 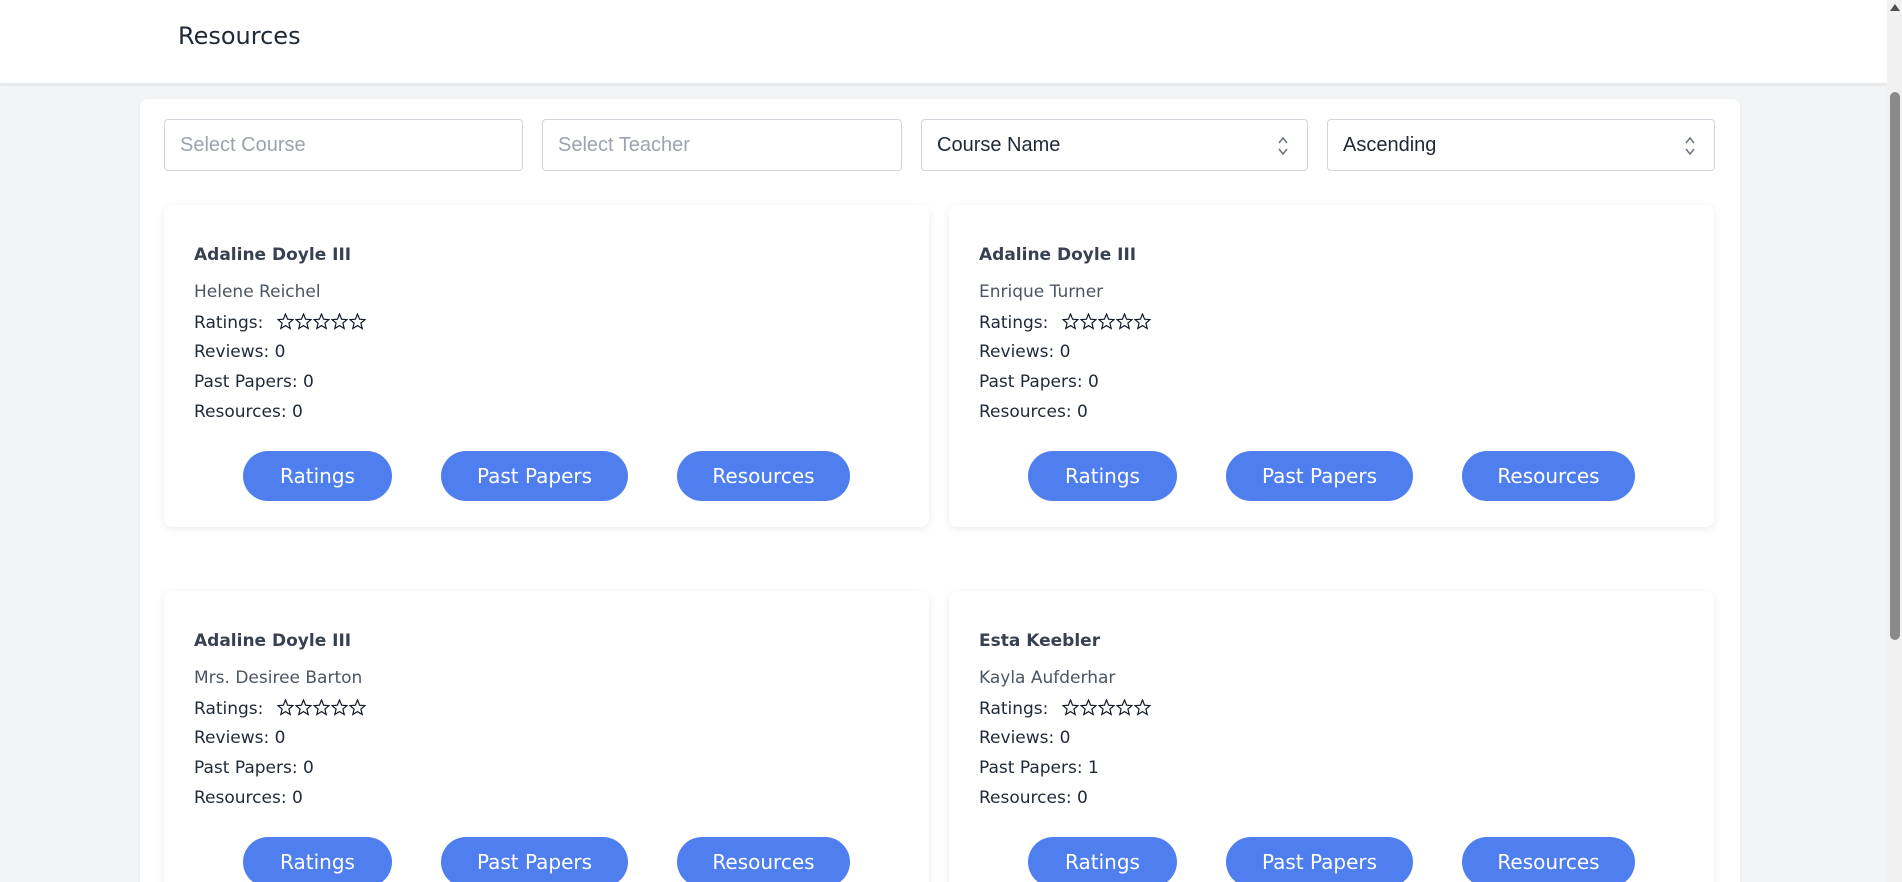 I want to click on teacher-name: Enrique Turner, so click(x=1041, y=292).